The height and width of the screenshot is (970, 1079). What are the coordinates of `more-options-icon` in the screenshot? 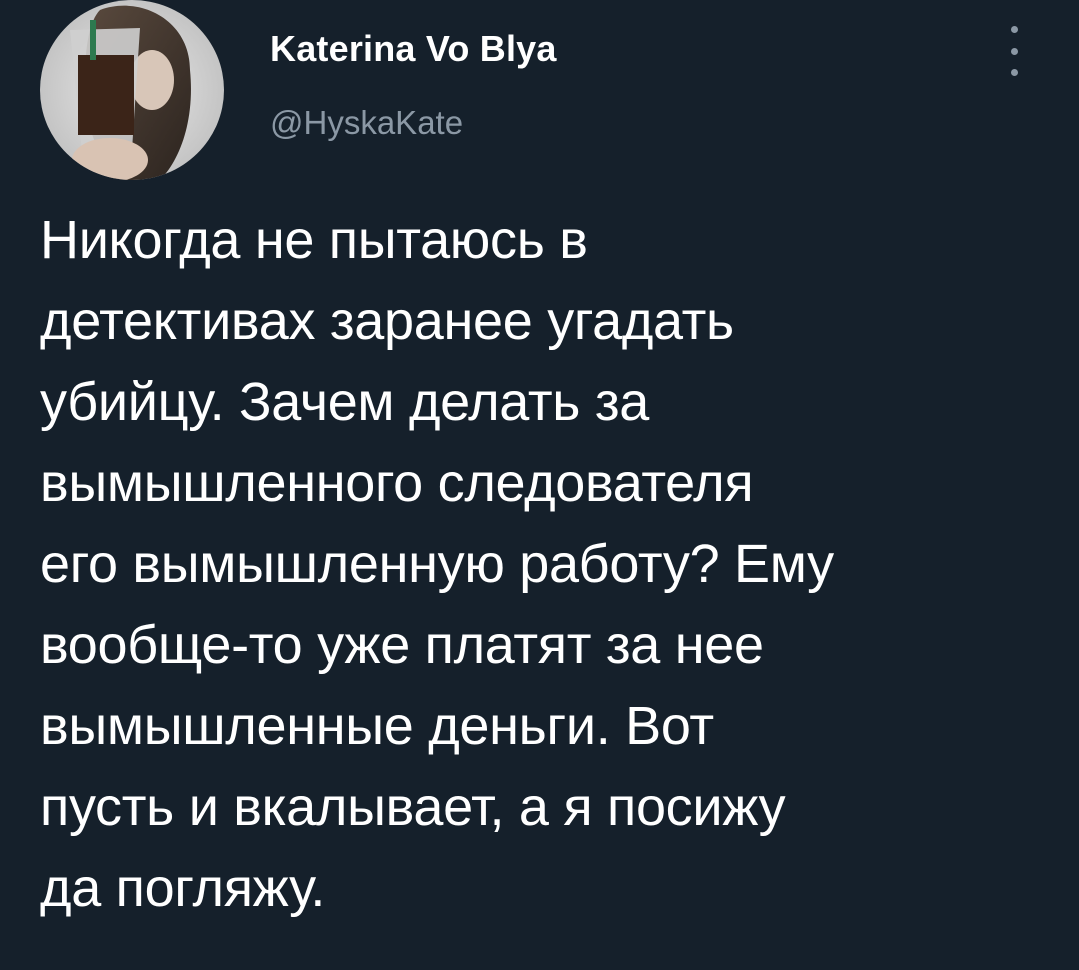 It's located at (1014, 29).